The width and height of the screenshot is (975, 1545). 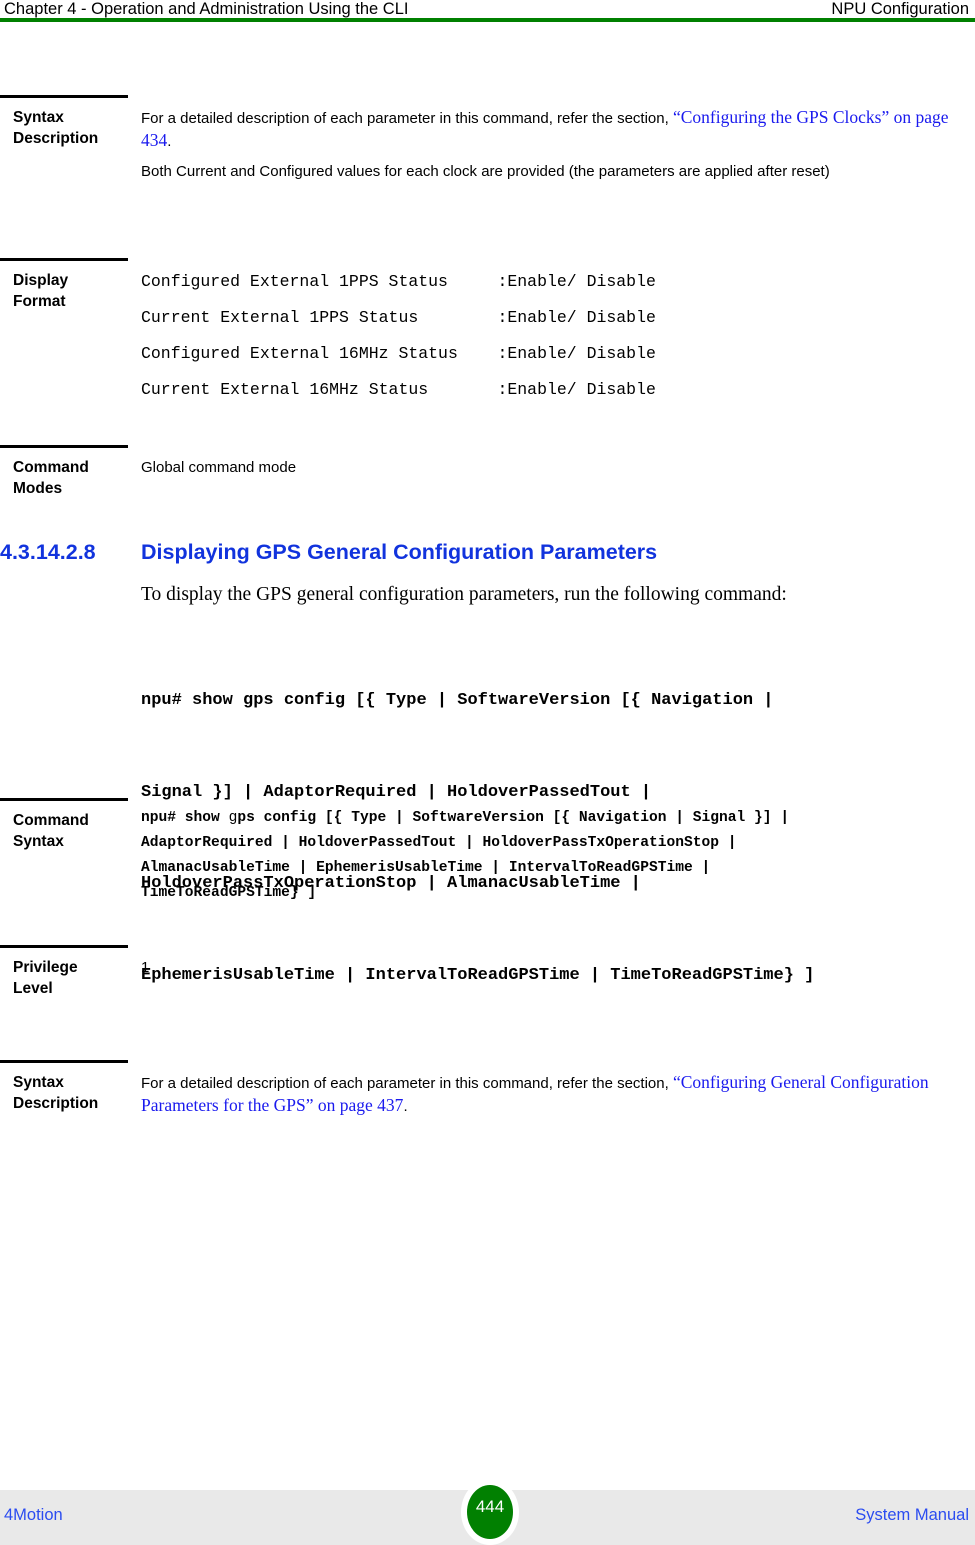 What do you see at coordinates (45, 967) in the screenshot?
I see `label-line-1: Privilege` at bounding box center [45, 967].